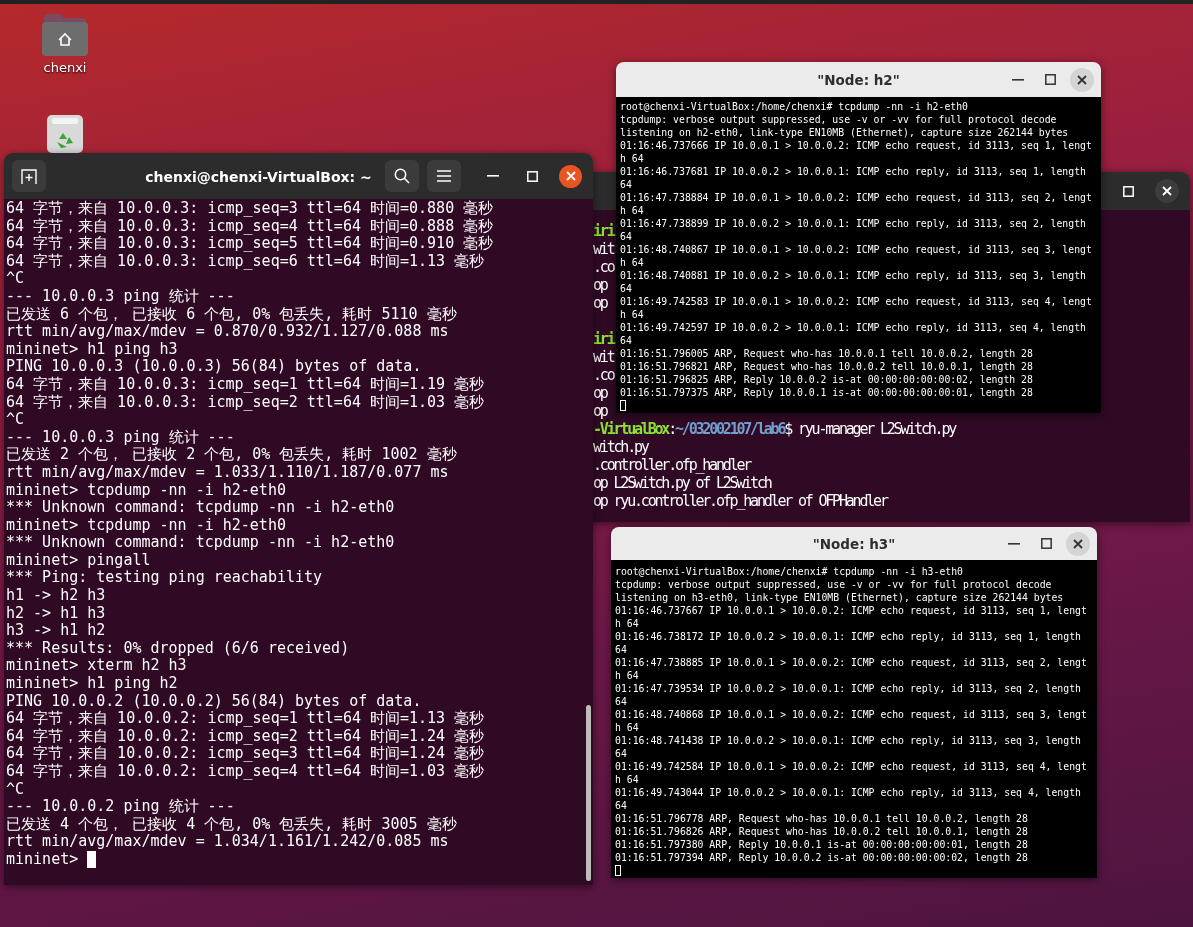 The image size is (1193, 927). What do you see at coordinates (250, 226) in the screenshot?
I see `terminal-line: 64 字节，来自 10.0.0.3: icmp_seq=4 ttl=64 时间=0.888 毫秒` at bounding box center [250, 226].